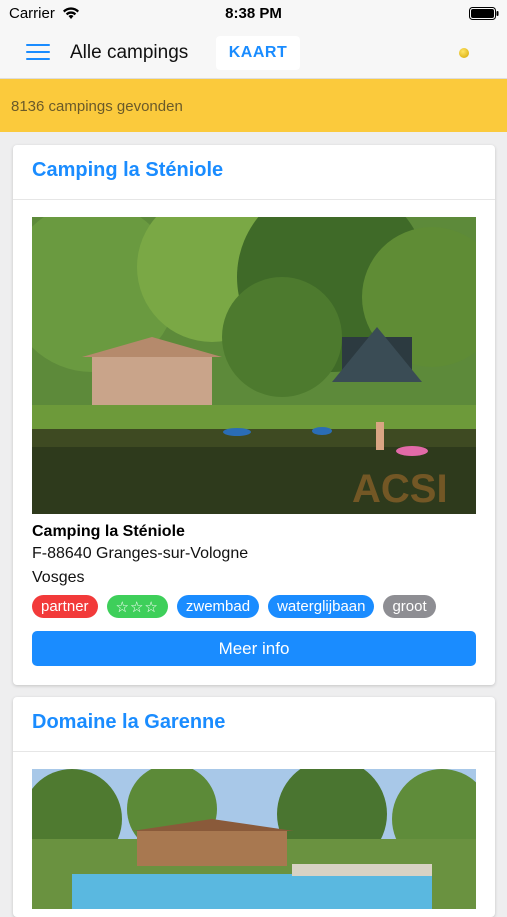 The height and width of the screenshot is (917, 507). What do you see at coordinates (321, 606) in the screenshot?
I see `waterslide-badge: waterglijbaan` at bounding box center [321, 606].